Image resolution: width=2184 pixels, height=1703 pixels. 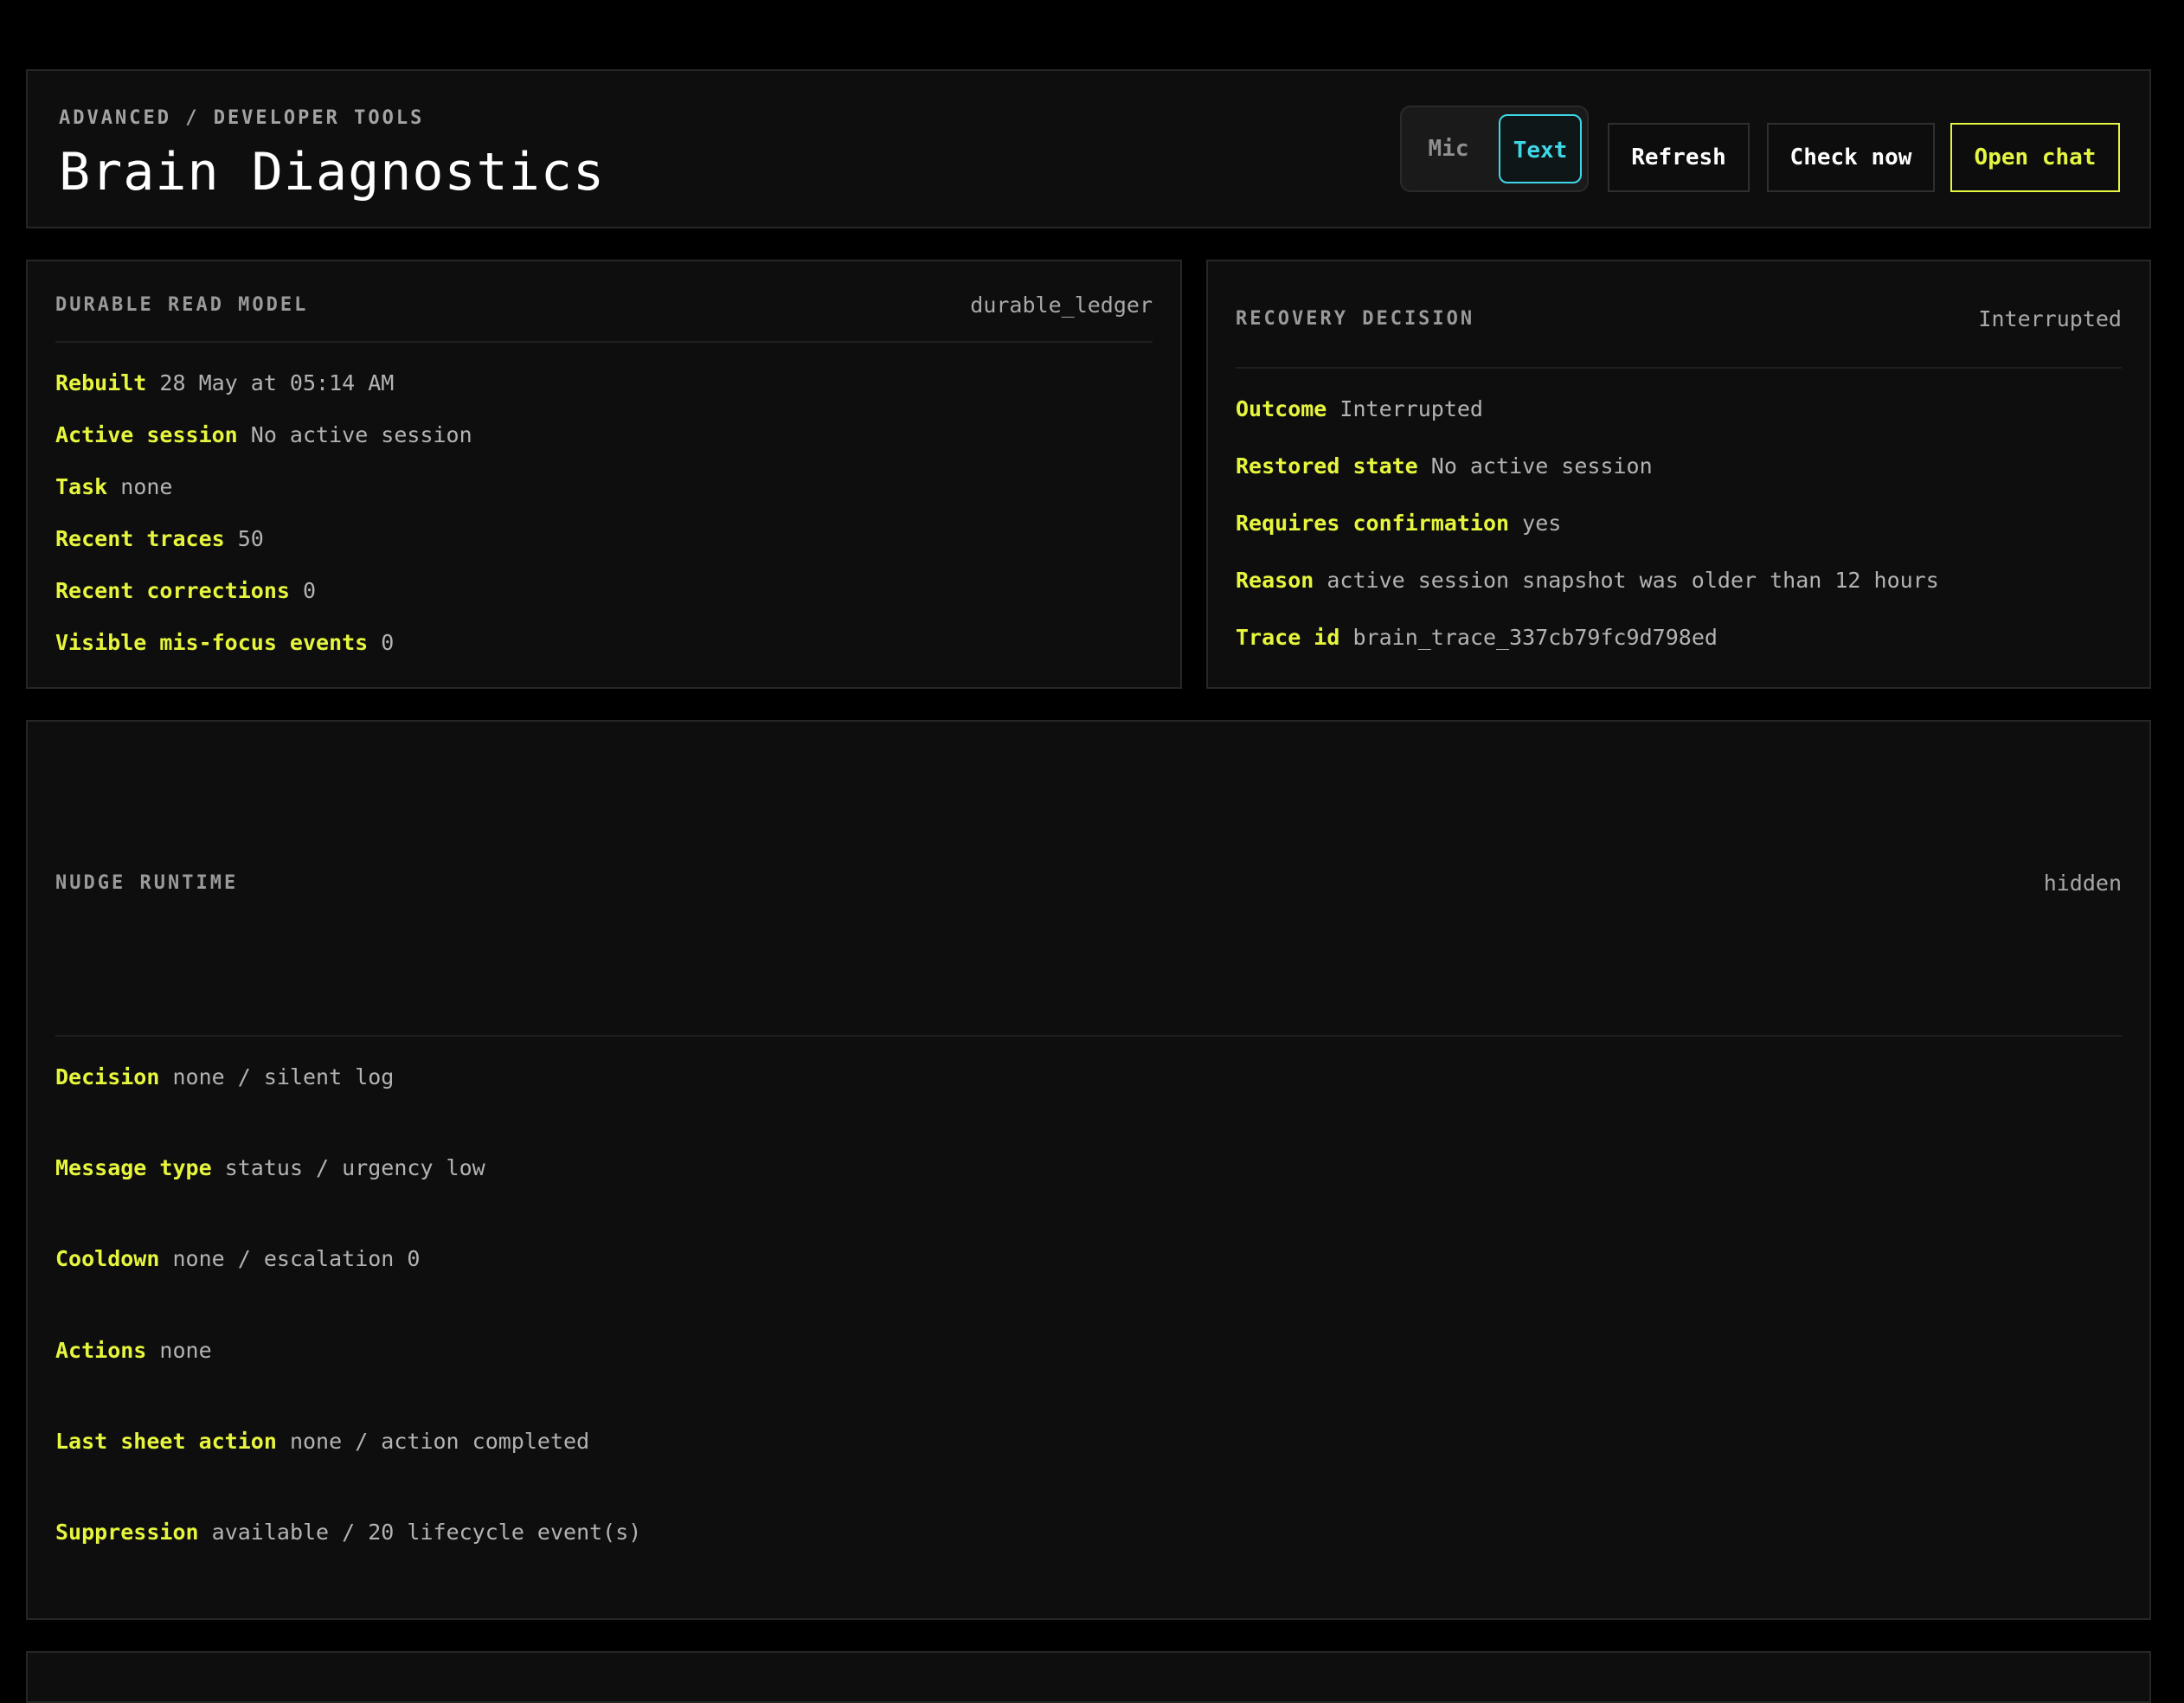 What do you see at coordinates (107, 1077) in the screenshot?
I see `row-label: Decision` at bounding box center [107, 1077].